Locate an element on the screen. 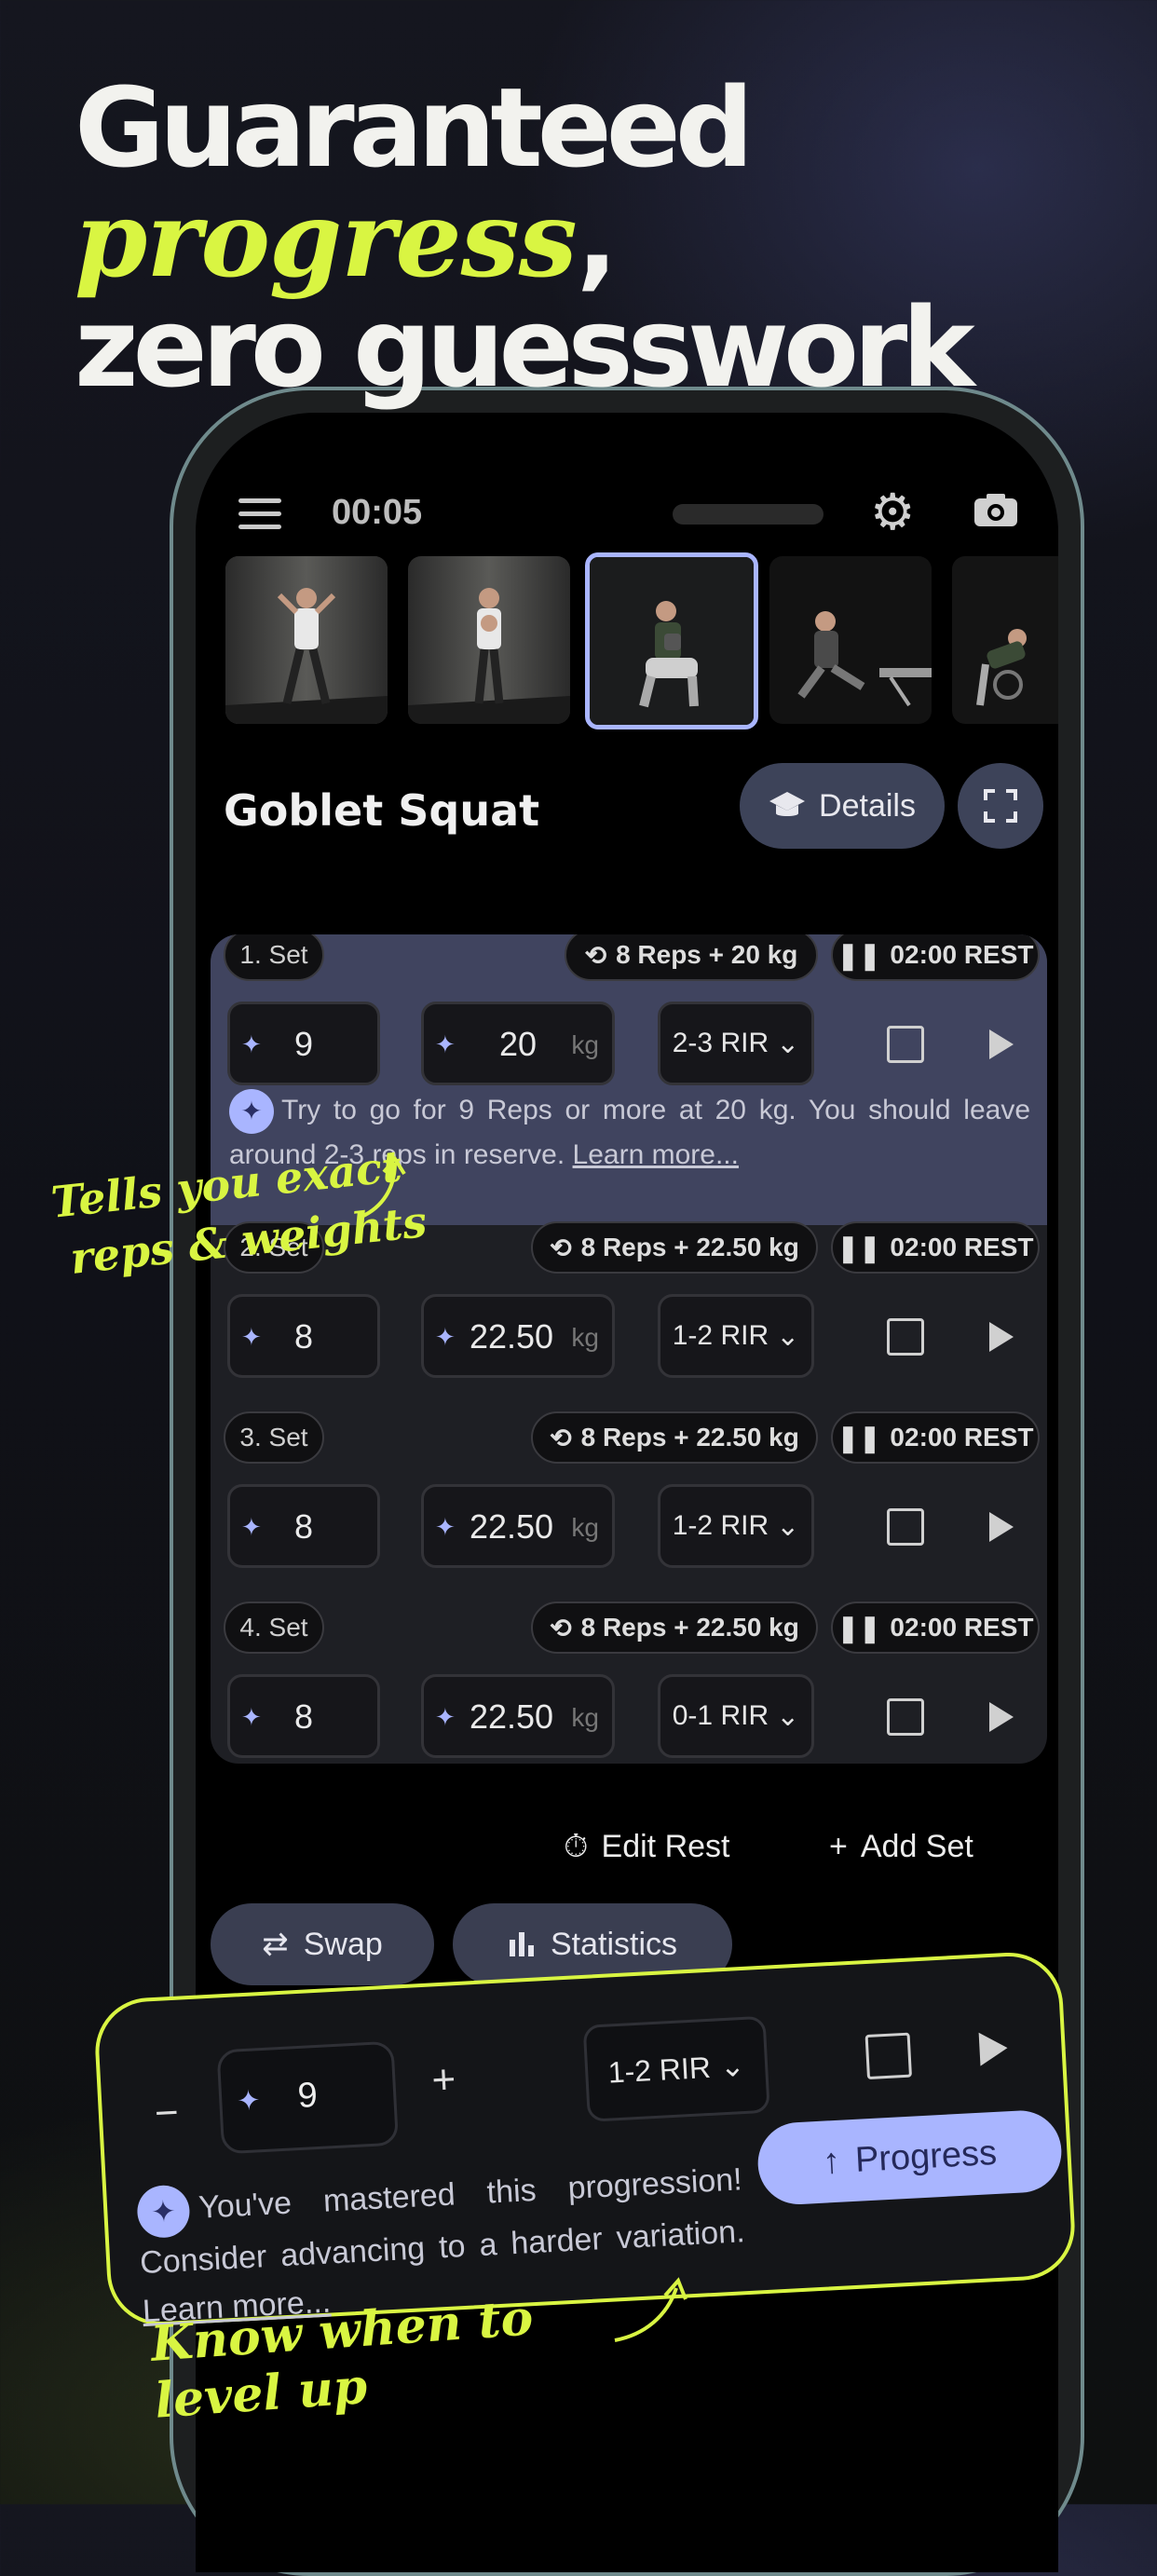 The height and width of the screenshot is (2576, 1157). workout-timer: 00:05 is located at coordinates (377, 512).